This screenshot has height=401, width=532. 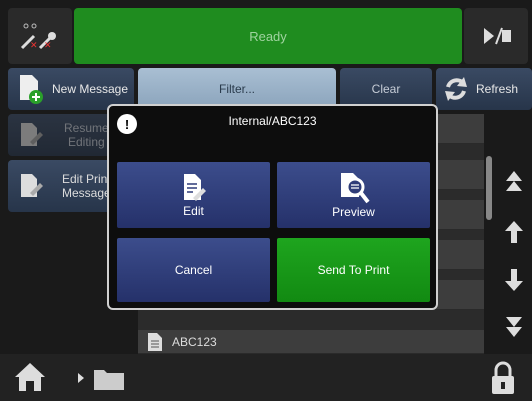 I want to click on document-icon, so click(x=155, y=341).